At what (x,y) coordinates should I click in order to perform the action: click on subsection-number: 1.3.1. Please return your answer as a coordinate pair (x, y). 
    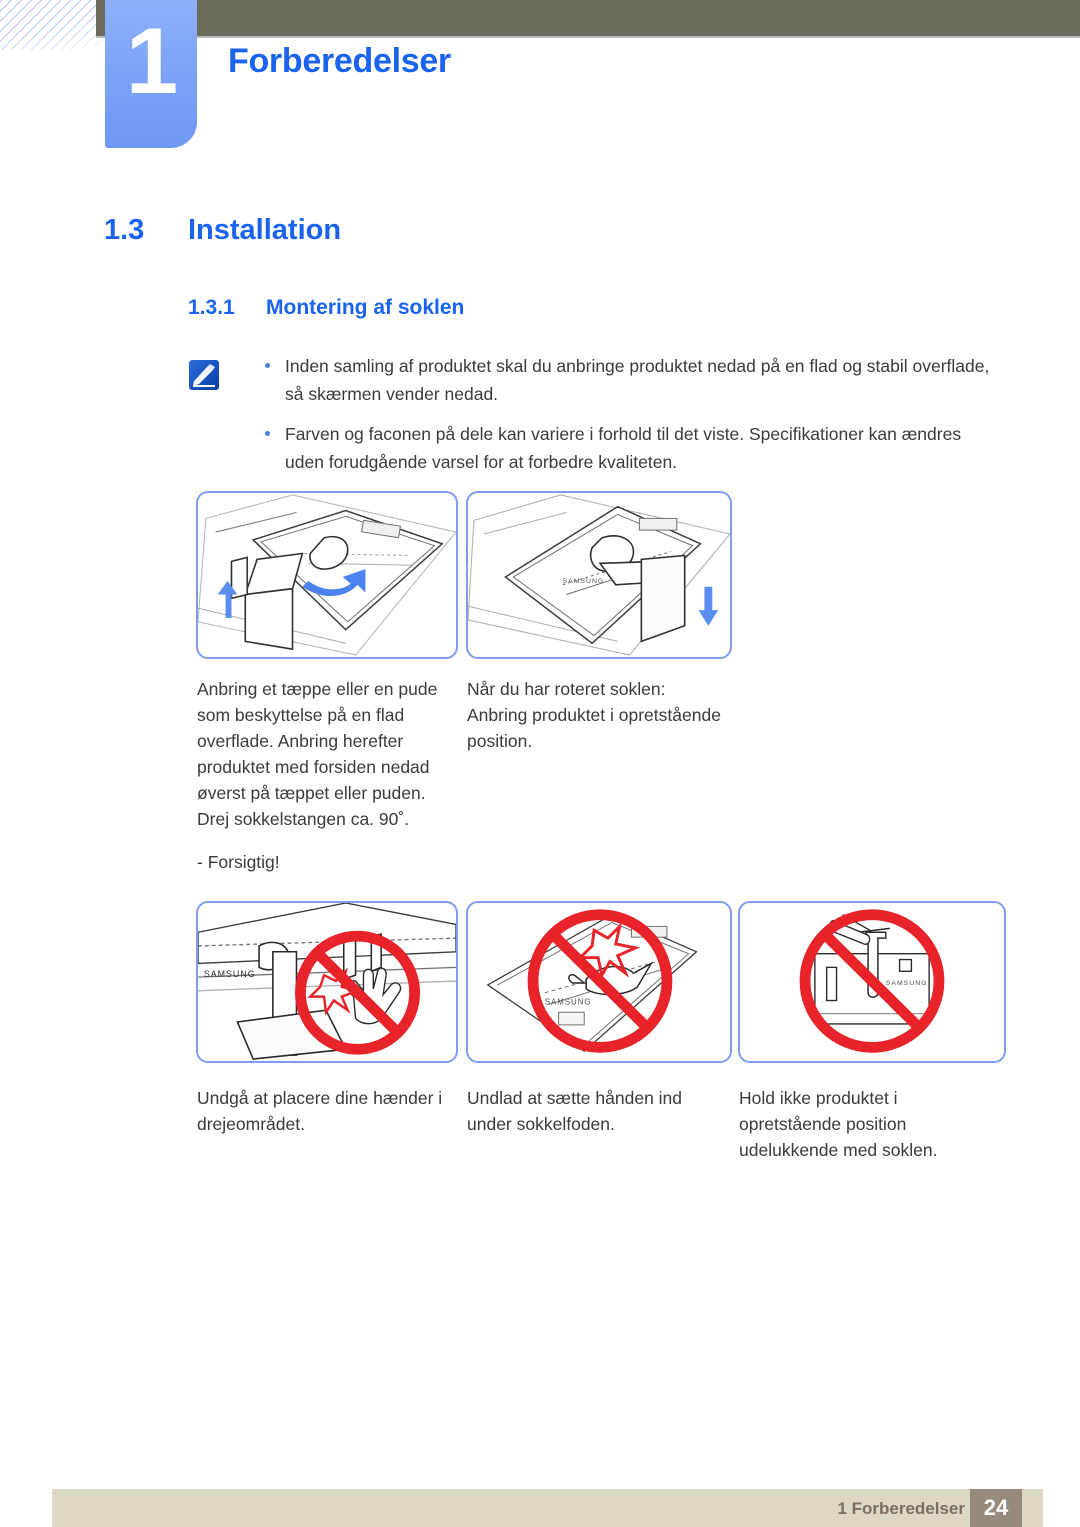
    Looking at the image, I should click on (211, 307).